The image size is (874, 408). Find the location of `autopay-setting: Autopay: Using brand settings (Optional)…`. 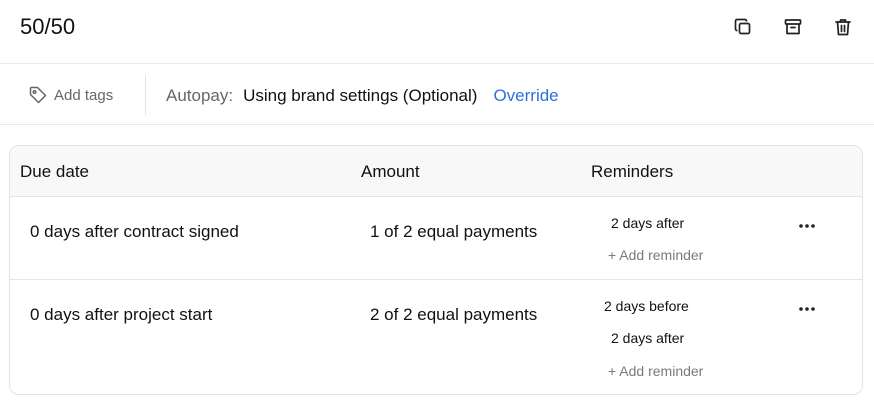

autopay-setting: Autopay: Using brand settings (Optional)… is located at coordinates (362, 96).